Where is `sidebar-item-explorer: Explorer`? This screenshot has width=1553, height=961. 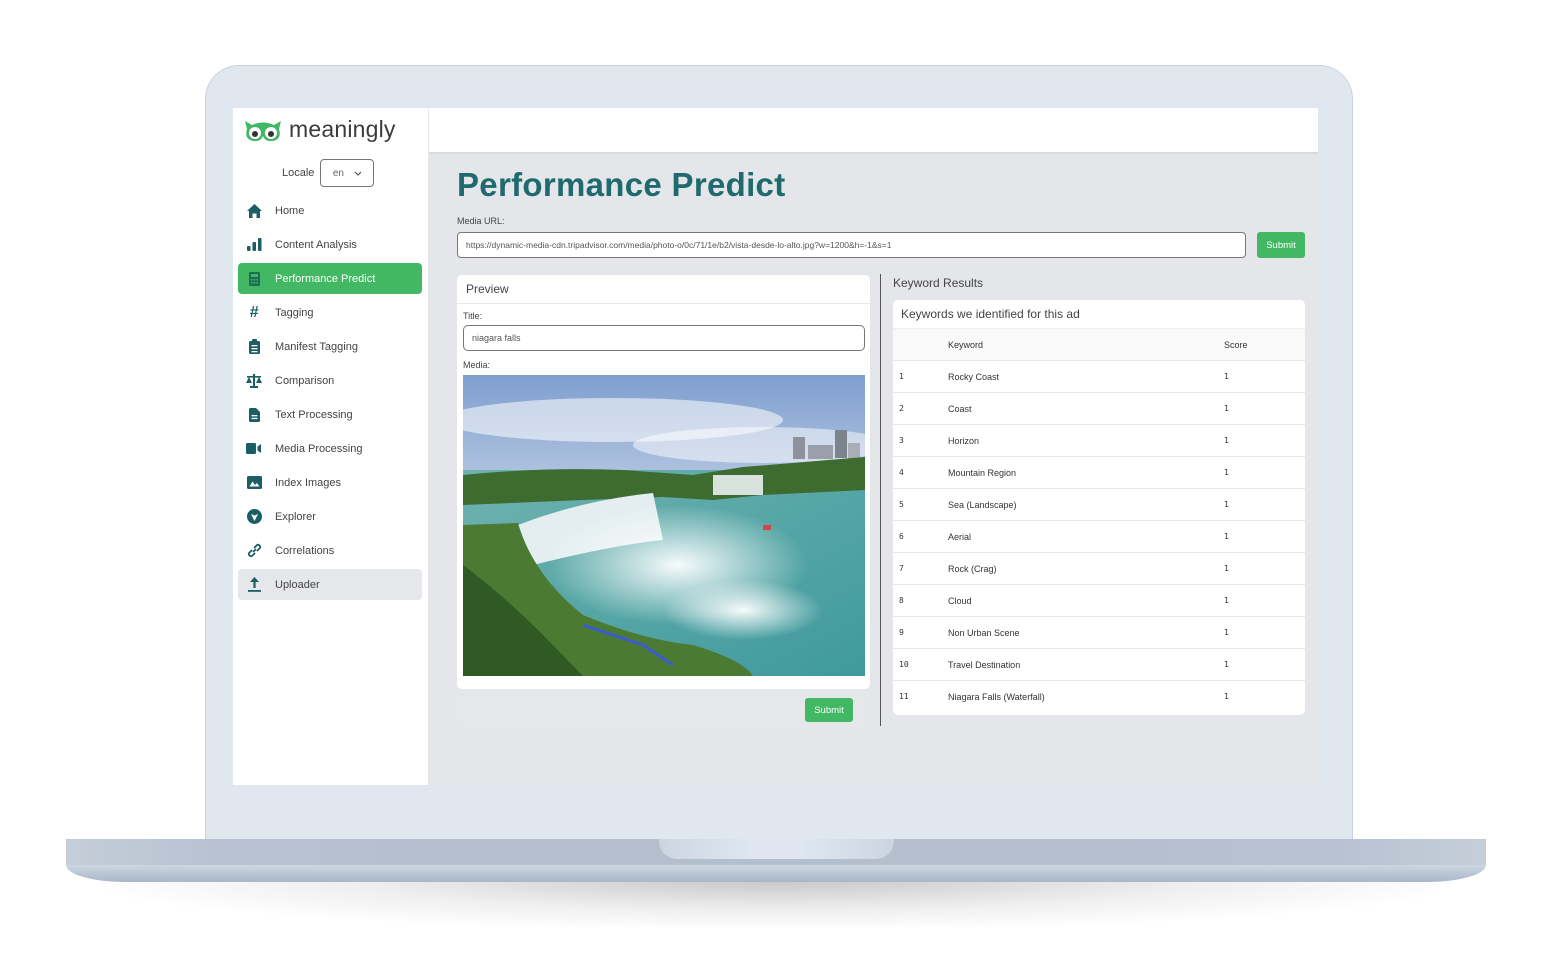
sidebar-item-explorer: Explorer is located at coordinates (330, 516).